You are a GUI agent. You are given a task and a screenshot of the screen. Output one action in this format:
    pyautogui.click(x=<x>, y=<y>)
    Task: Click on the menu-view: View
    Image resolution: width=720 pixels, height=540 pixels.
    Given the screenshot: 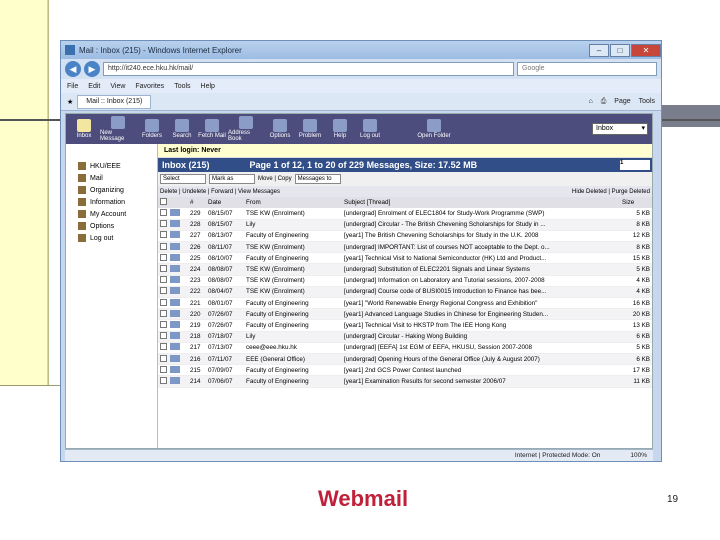 What is the action you would take?
    pyautogui.click(x=117, y=86)
    